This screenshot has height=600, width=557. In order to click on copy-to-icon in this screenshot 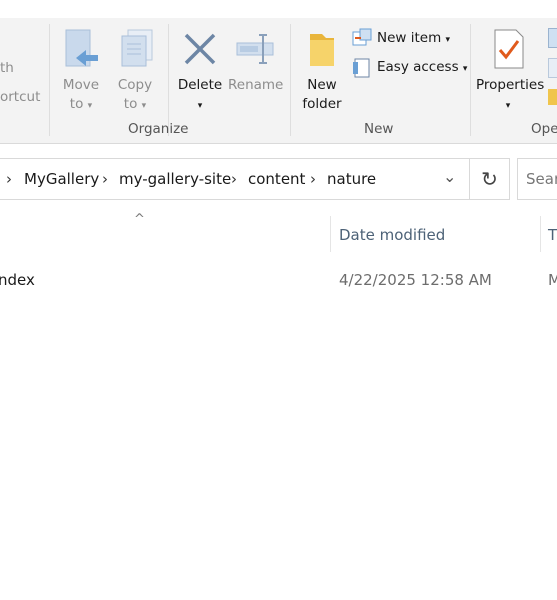, I will do `click(137, 48)`.